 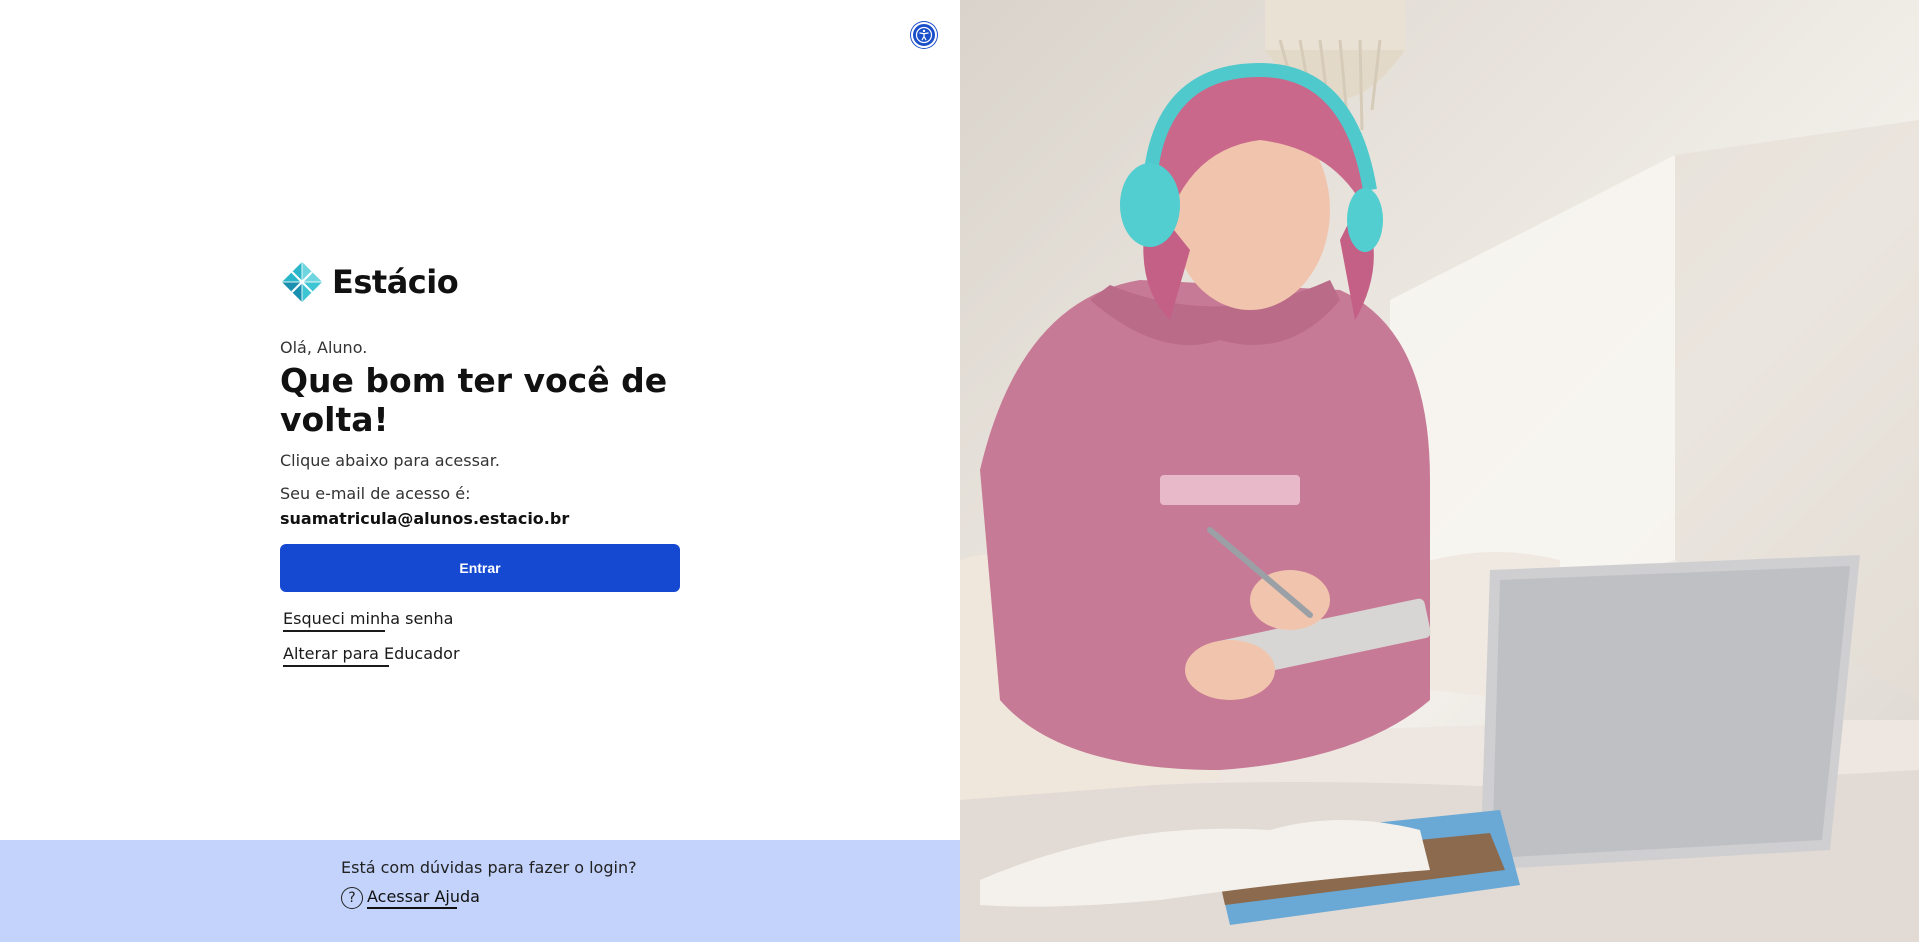 What do you see at coordinates (489, 867) in the screenshot?
I see `help-question: Está com dúvidas para fazer o login?` at bounding box center [489, 867].